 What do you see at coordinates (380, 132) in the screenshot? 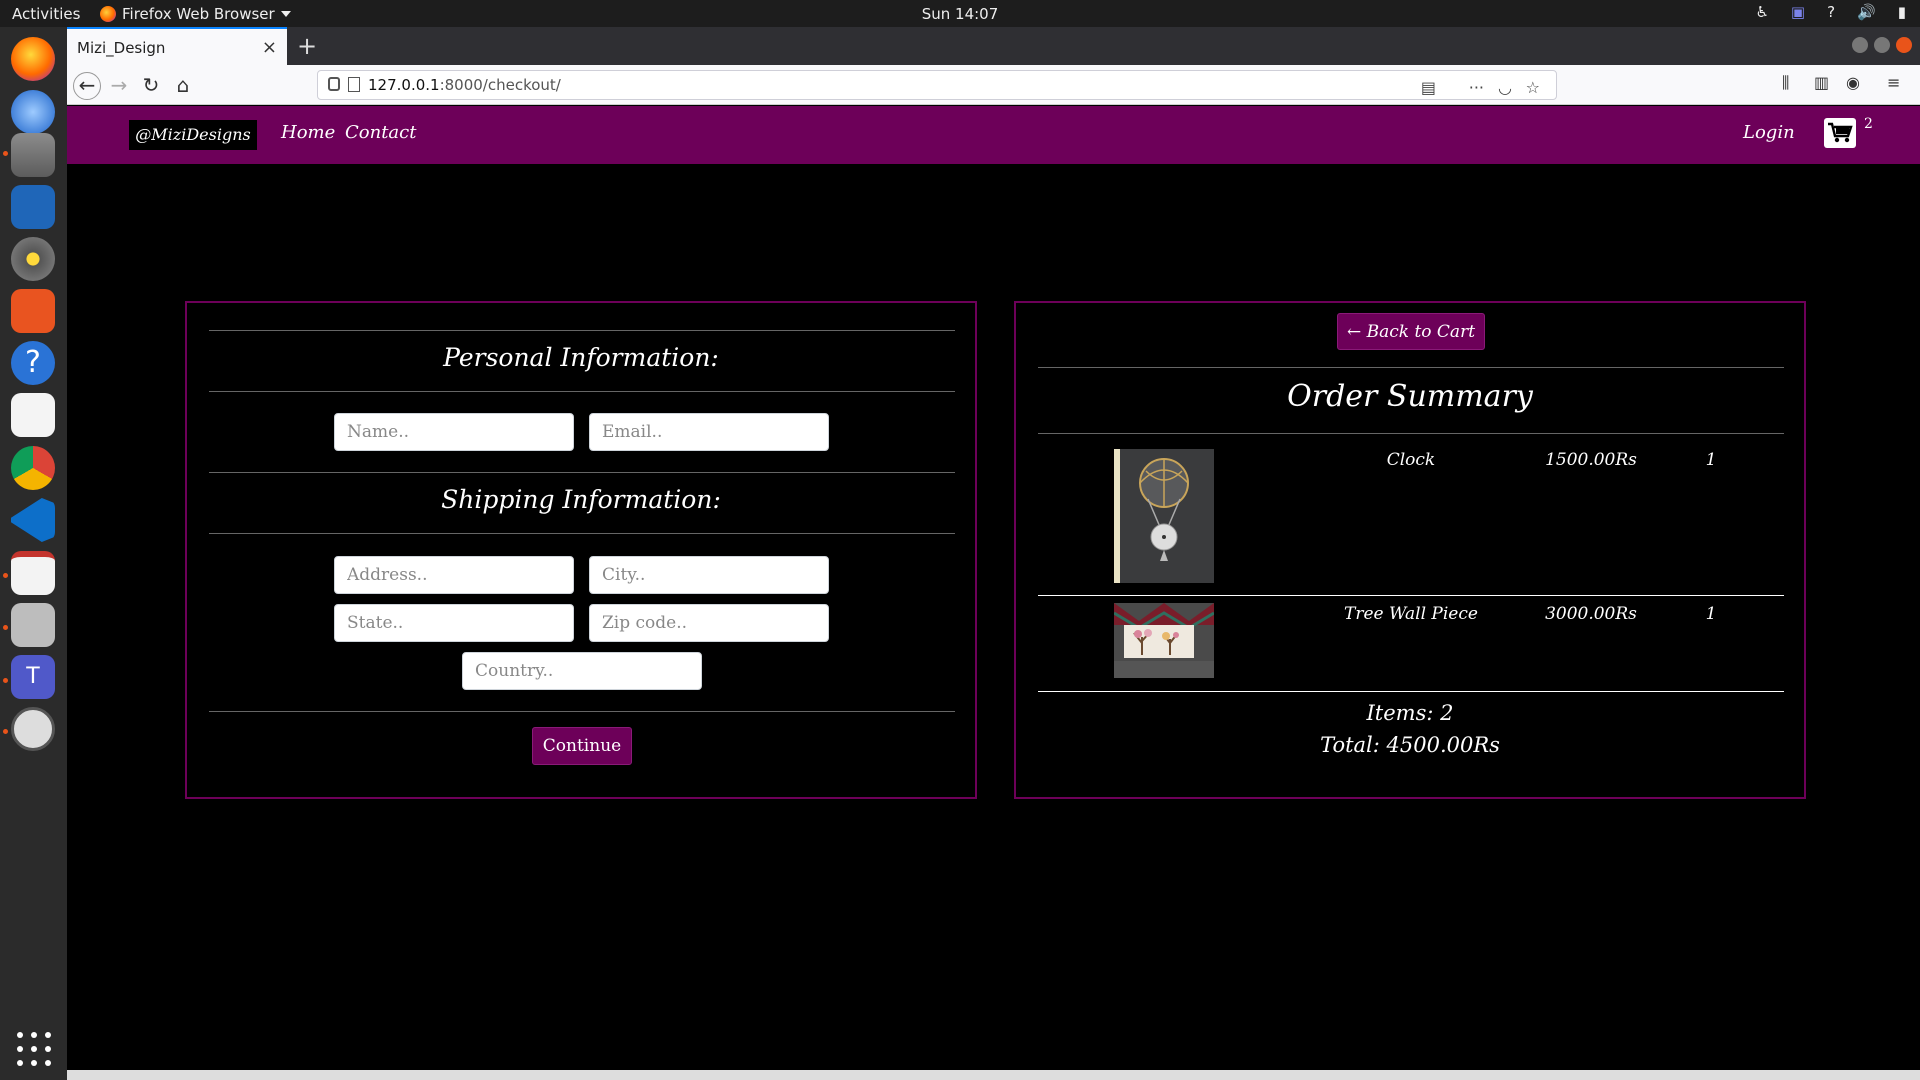
I see `nav-contact-link: Contact` at bounding box center [380, 132].